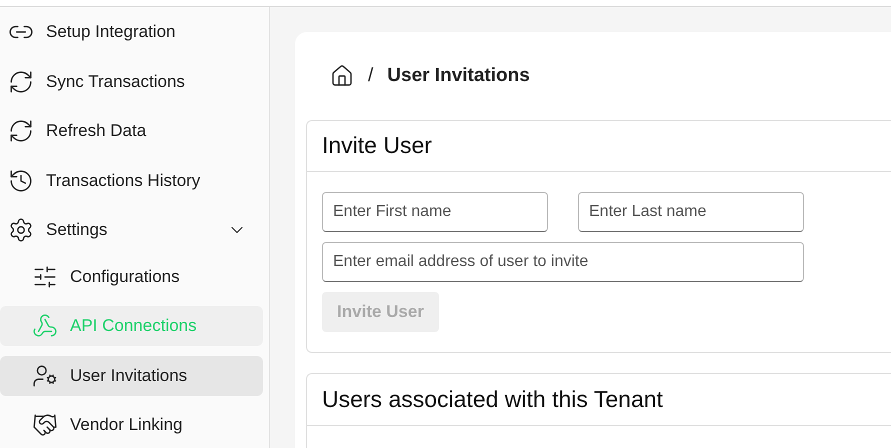  What do you see at coordinates (563, 262) in the screenshot?
I see `email-field: Enter email address of user to invite` at bounding box center [563, 262].